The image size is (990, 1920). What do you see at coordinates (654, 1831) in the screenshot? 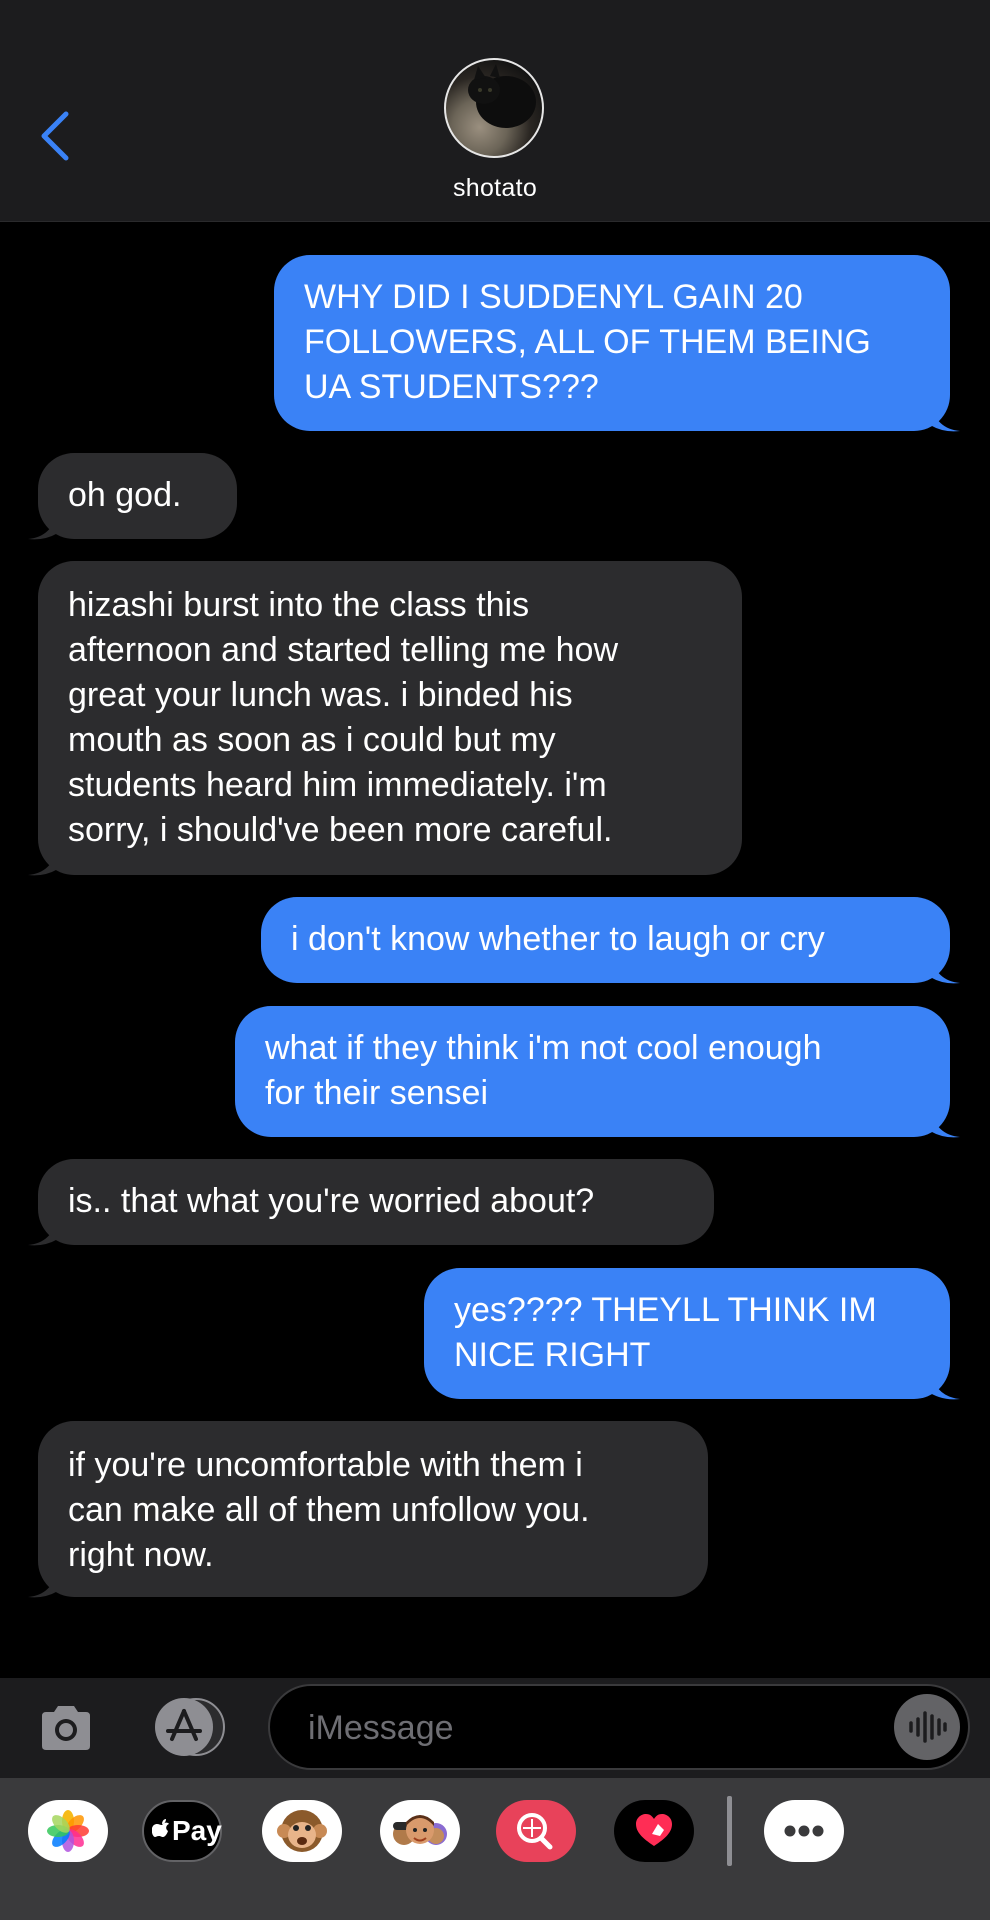
I see `digital-touch-app-icon` at bounding box center [654, 1831].